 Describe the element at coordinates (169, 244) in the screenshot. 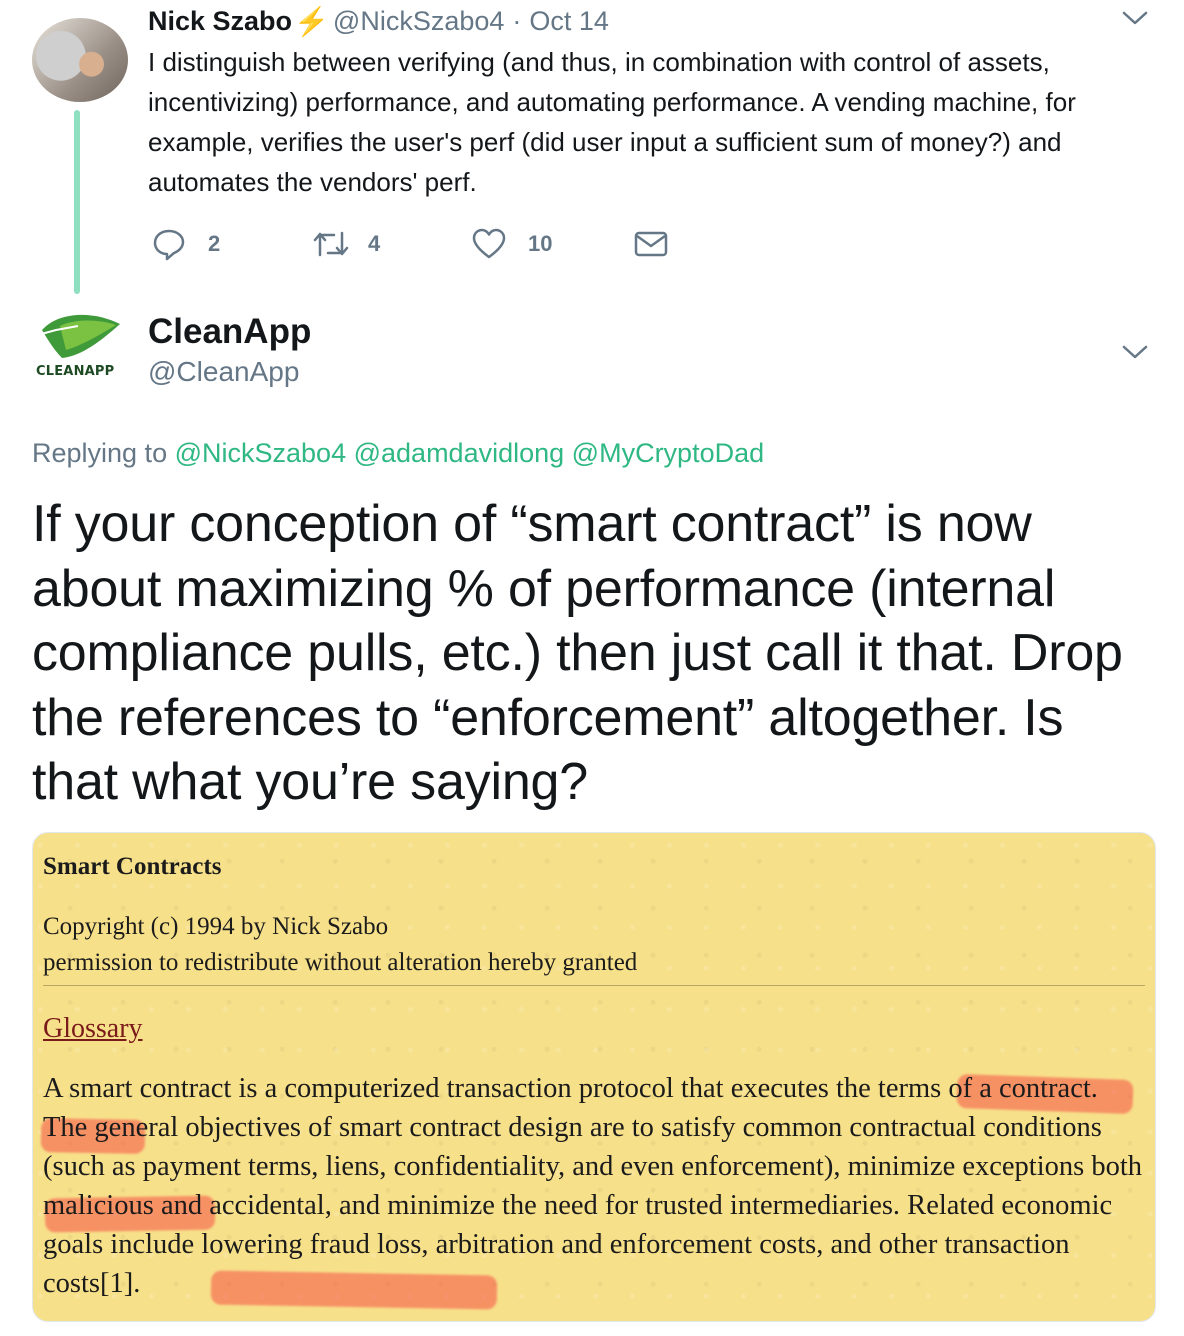

I see `reply-icon` at that location.